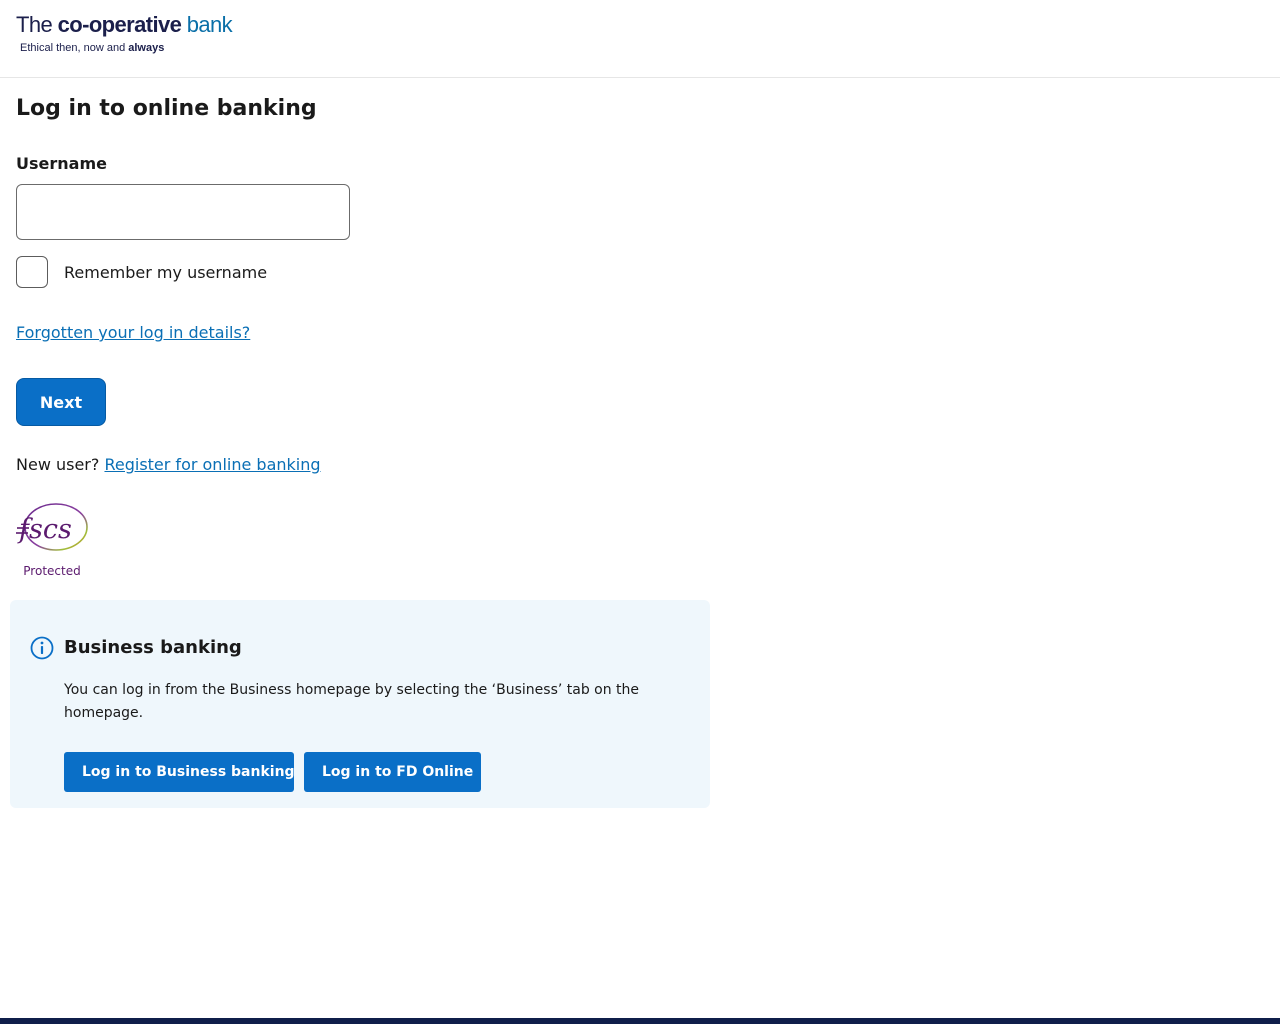 This screenshot has width=1280, height=1024. What do you see at coordinates (124, 24) in the screenshot?
I see `logo-wordmark: The co-operative bank` at bounding box center [124, 24].